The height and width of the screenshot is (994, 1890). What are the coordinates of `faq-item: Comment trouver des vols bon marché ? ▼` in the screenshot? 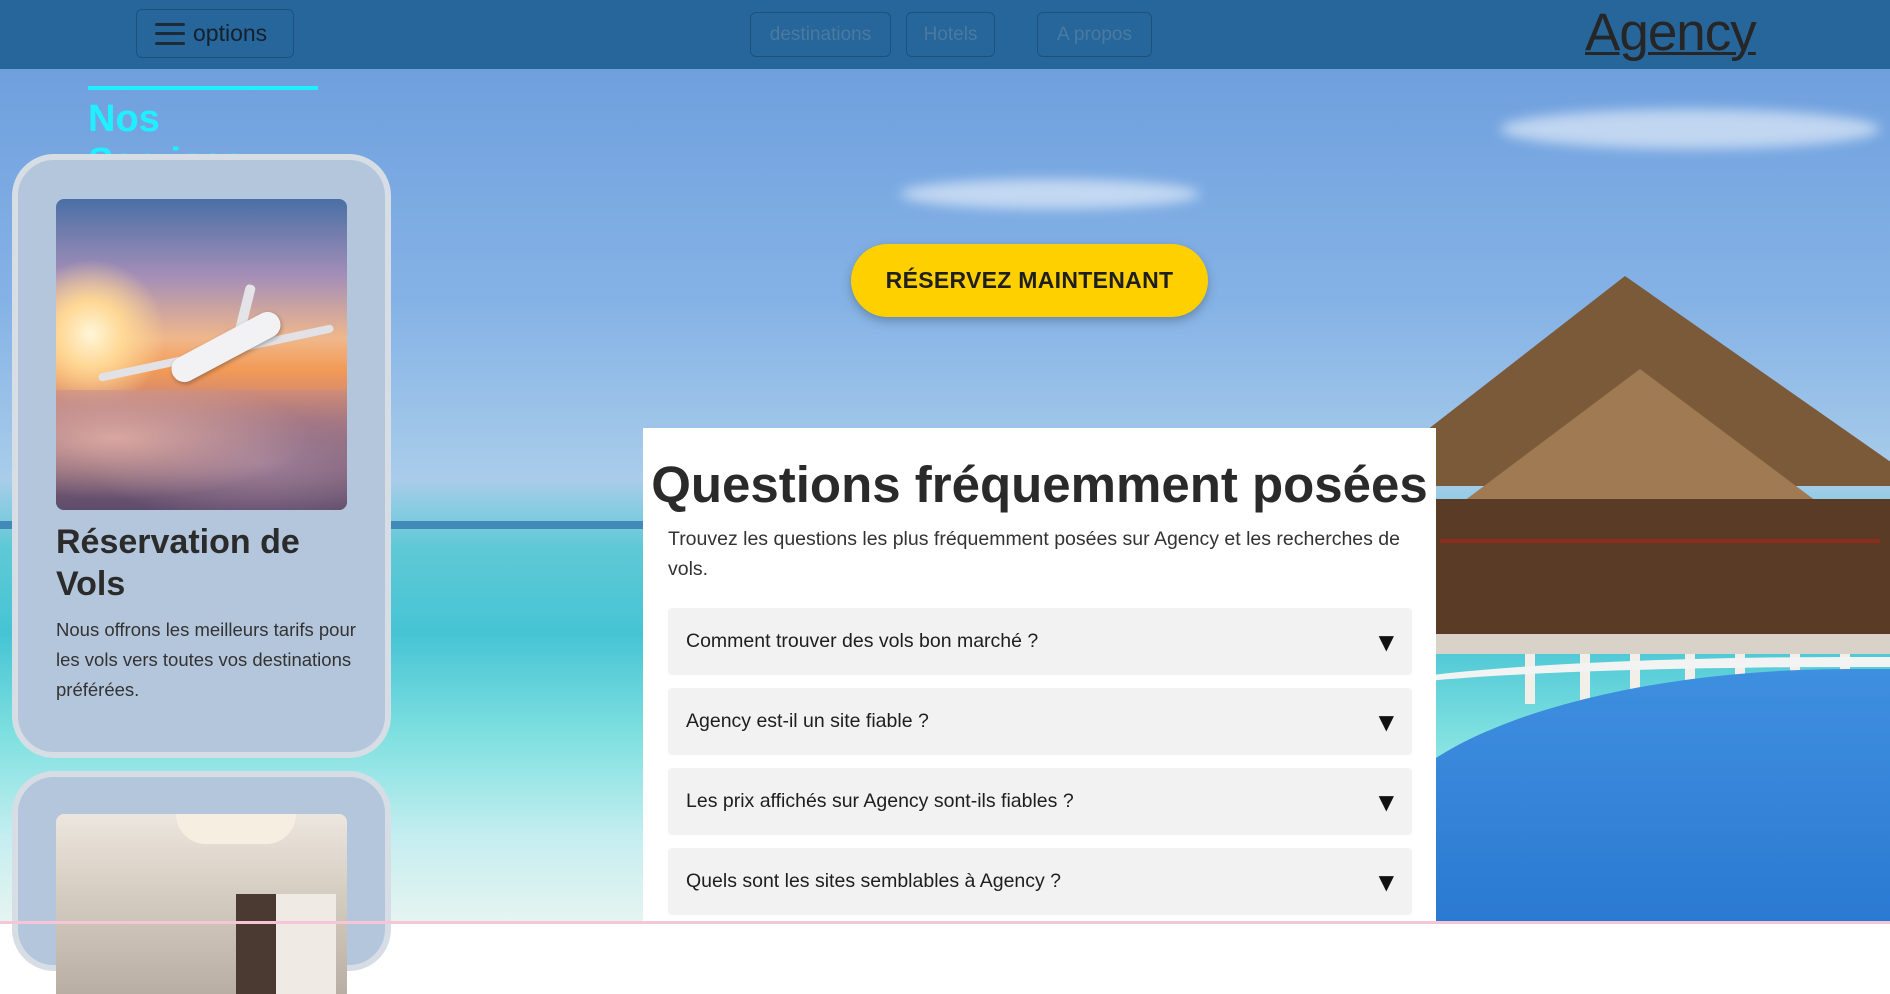 It's located at (1040, 641).